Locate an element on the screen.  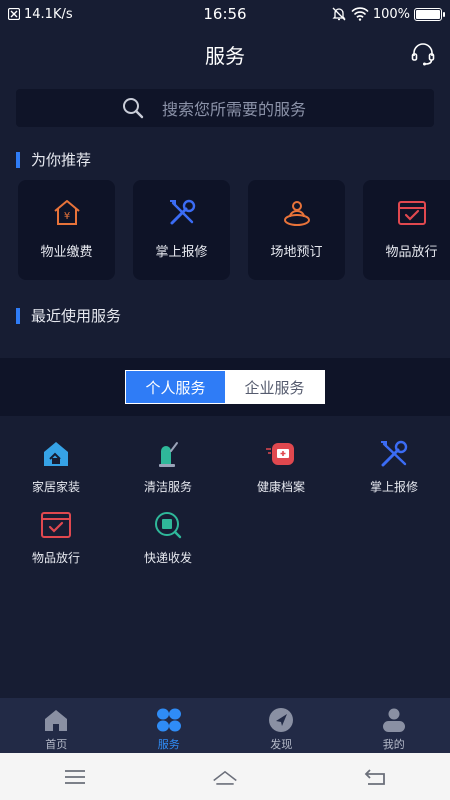
recommend-title: 为你推荐 is located at coordinates (61, 160).